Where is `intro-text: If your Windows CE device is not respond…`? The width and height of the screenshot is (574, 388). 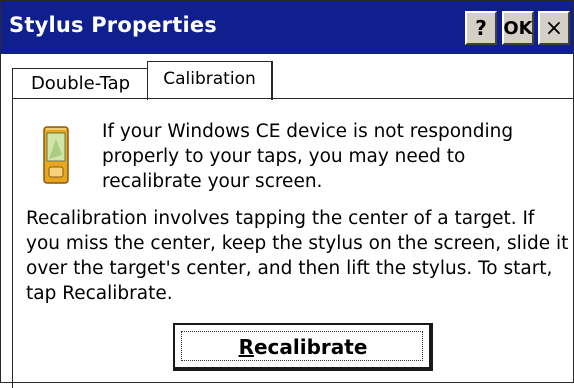
intro-text: If your Windows CE device is not respond… is located at coordinates (308, 156).